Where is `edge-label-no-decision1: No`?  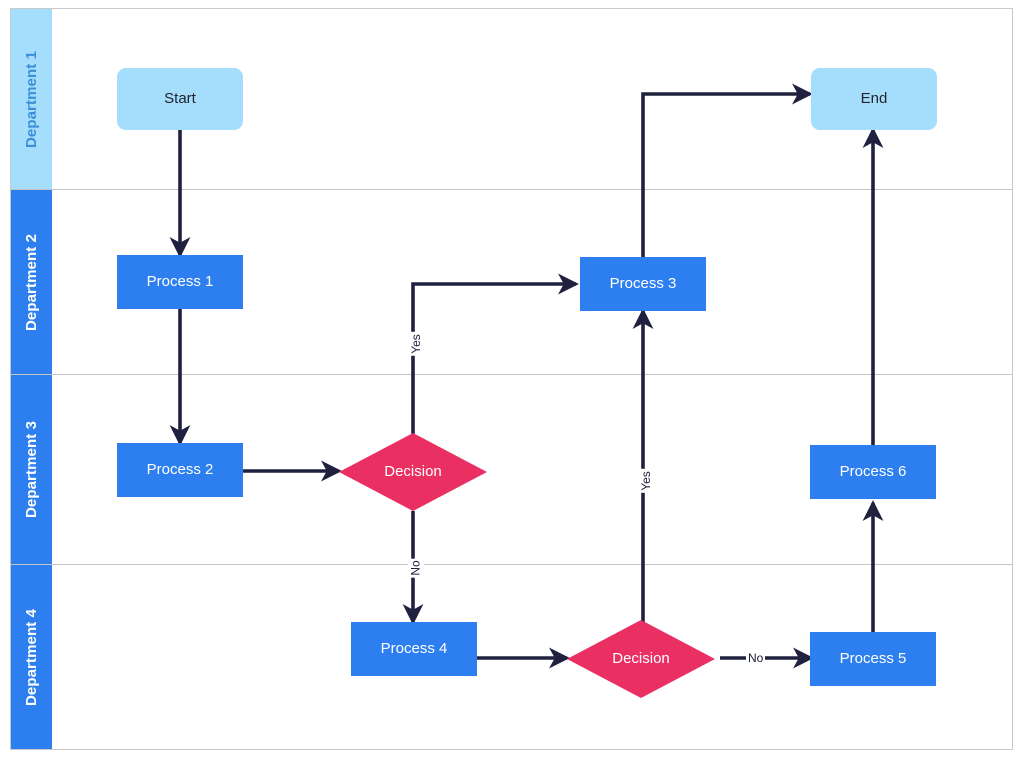
edge-label-no-decision1: No is located at coordinates (415, 568).